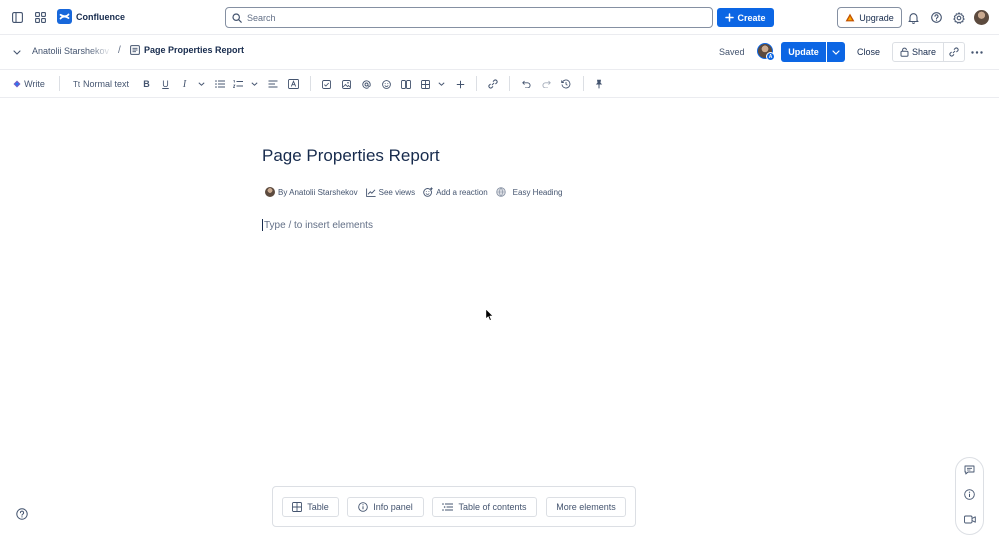 Image resolution: width=999 pixels, height=539 pixels. I want to click on image-button, so click(346, 84).